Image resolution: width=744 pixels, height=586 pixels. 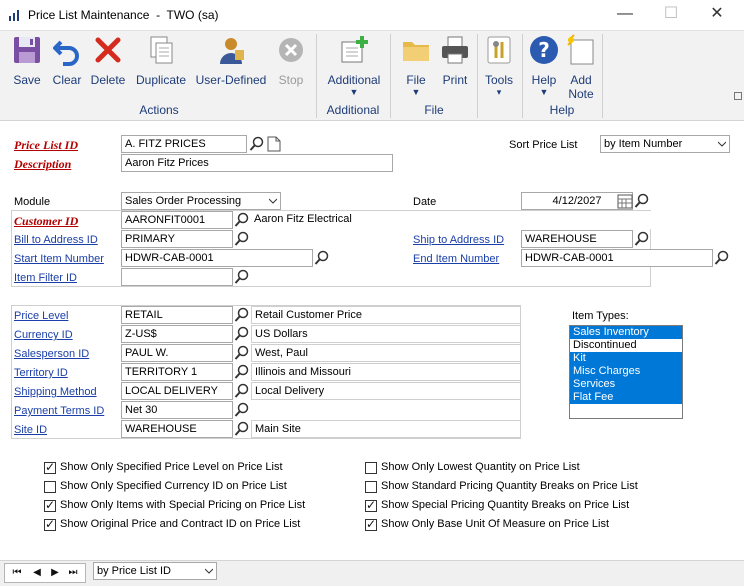 What do you see at coordinates (55, 392) in the screenshot?
I see `shipping-method-link: Shipping Method` at bounding box center [55, 392].